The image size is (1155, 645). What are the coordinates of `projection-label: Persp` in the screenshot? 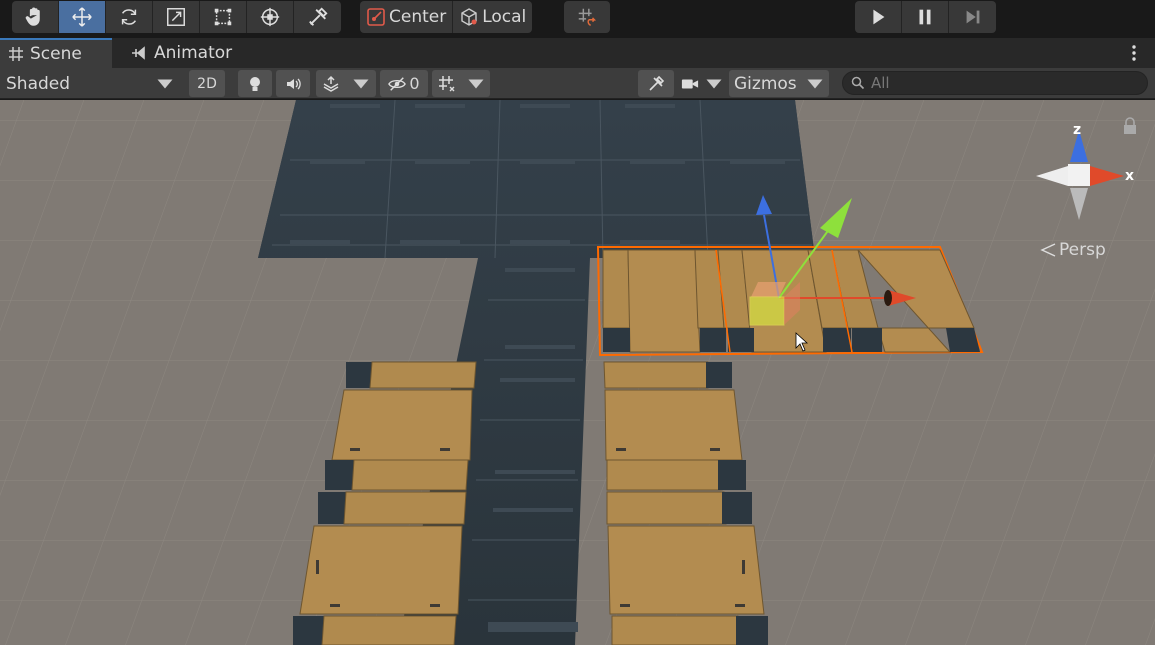 It's located at (1082, 250).